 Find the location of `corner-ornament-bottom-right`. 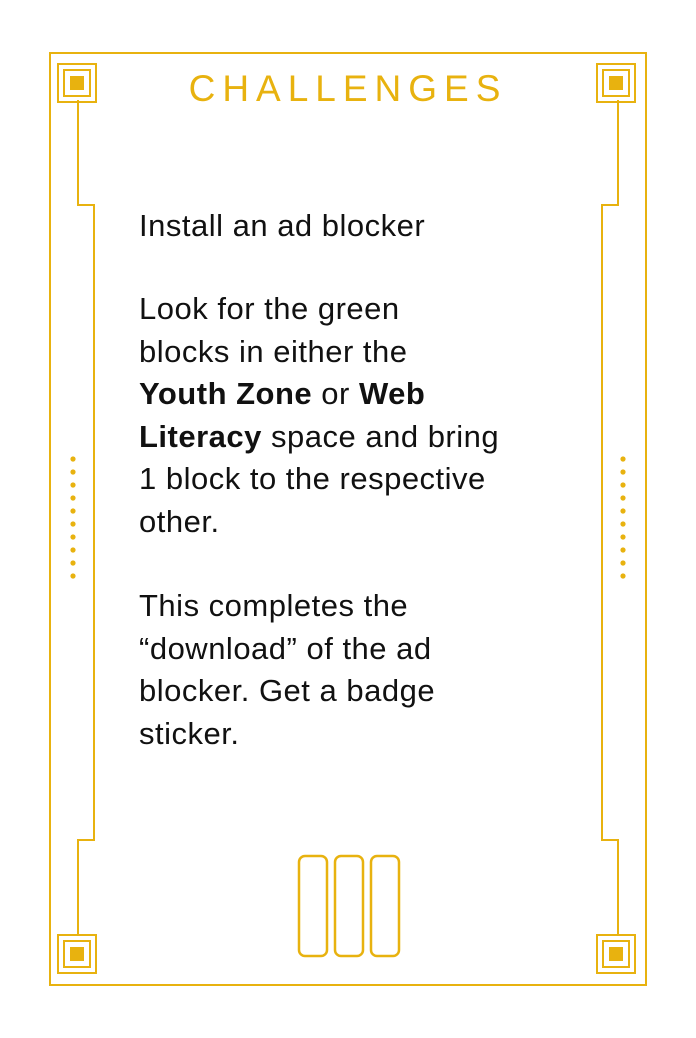

corner-ornament-bottom-right is located at coordinates (616, 954).